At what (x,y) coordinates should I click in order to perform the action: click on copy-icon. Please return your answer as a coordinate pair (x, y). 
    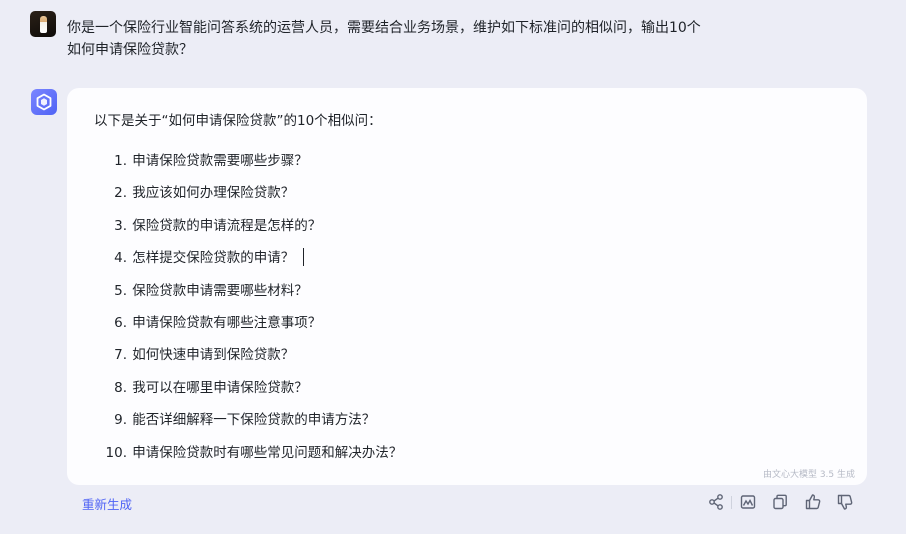
    Looking at the image, I should click on (780, 502).